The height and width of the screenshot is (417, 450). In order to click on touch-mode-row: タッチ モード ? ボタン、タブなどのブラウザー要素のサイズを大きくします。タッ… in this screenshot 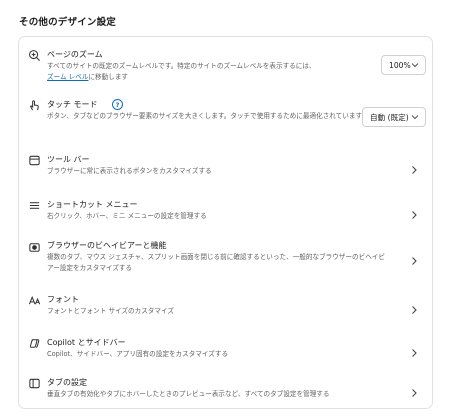, I will do `click(225, 117)`.